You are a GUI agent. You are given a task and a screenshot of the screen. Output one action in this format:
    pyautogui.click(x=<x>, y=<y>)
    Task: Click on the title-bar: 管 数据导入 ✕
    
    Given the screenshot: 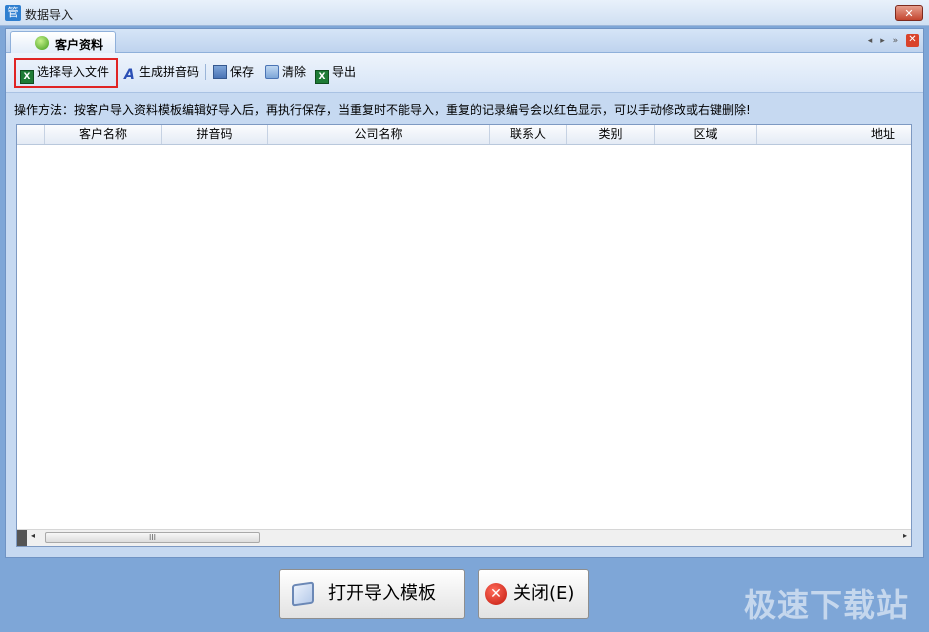 What is the action you would take?
    pyautogui.click(x=464, y=13)
    